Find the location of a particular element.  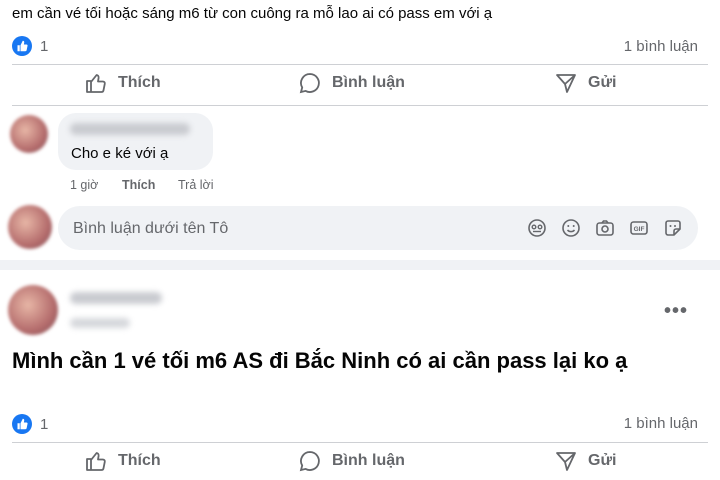

post-author-avatar is located at coordinates (33, 310).